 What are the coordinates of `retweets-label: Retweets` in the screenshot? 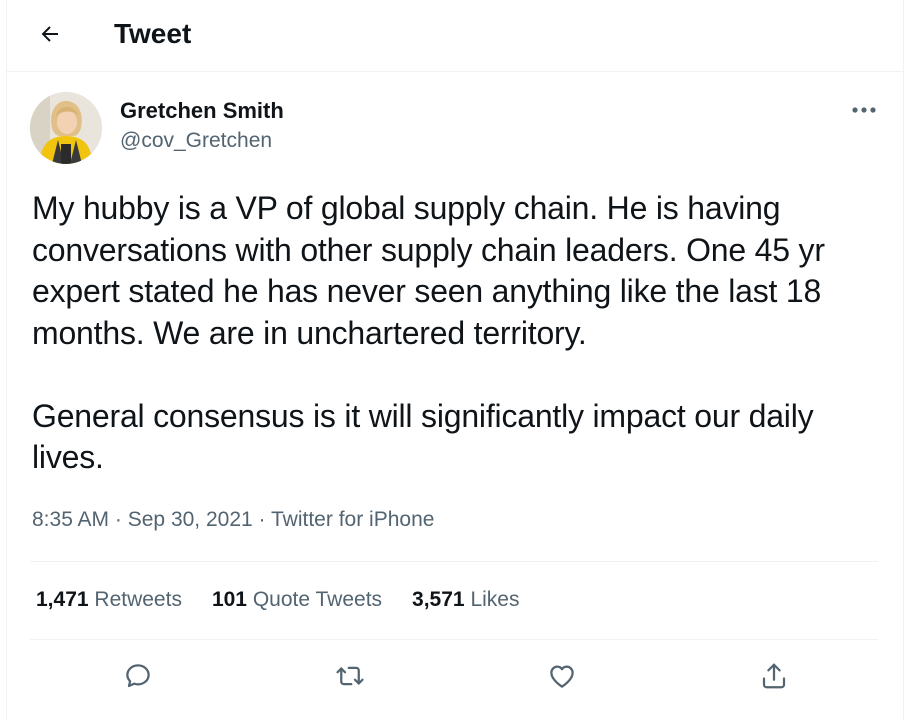 It's located at (138, 599).